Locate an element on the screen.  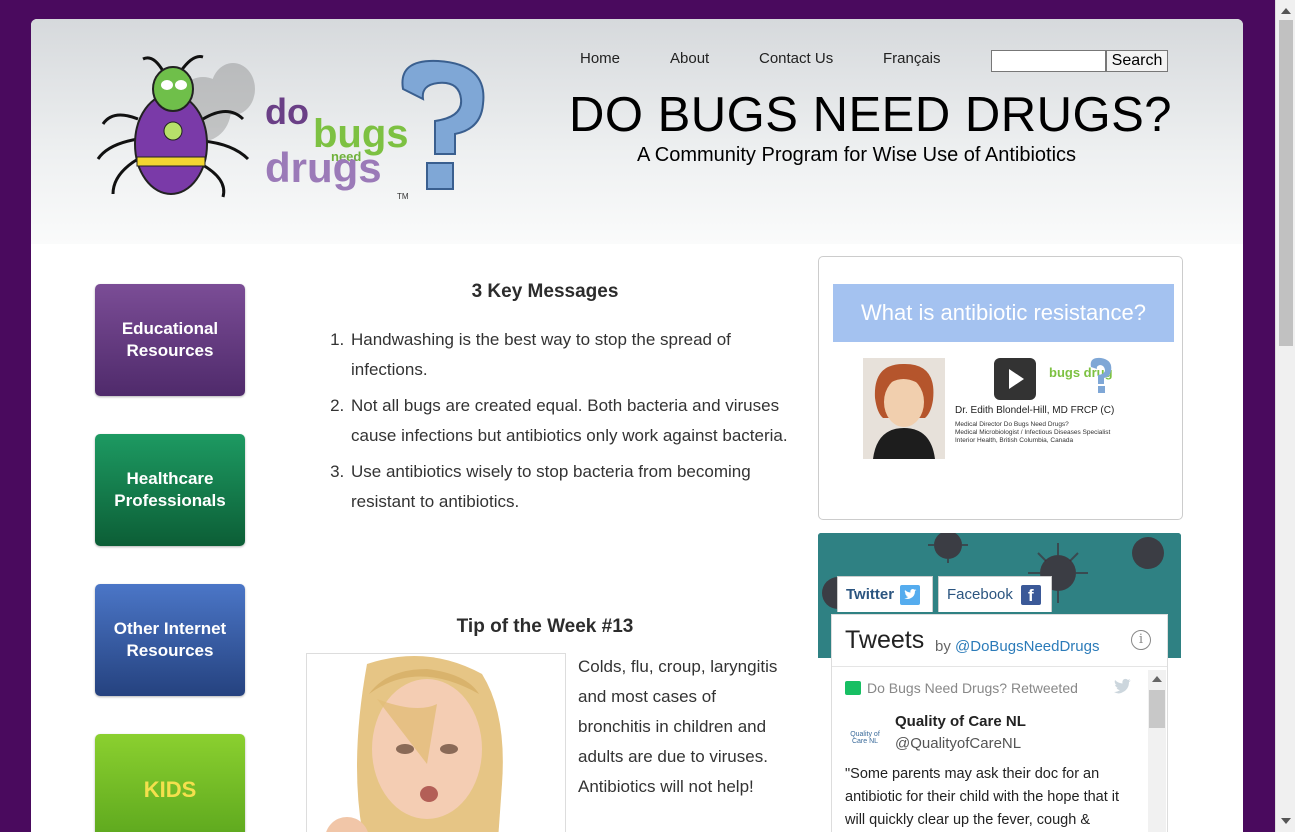
page-scrollbar-thumb is located at coordinates (1286, 183).